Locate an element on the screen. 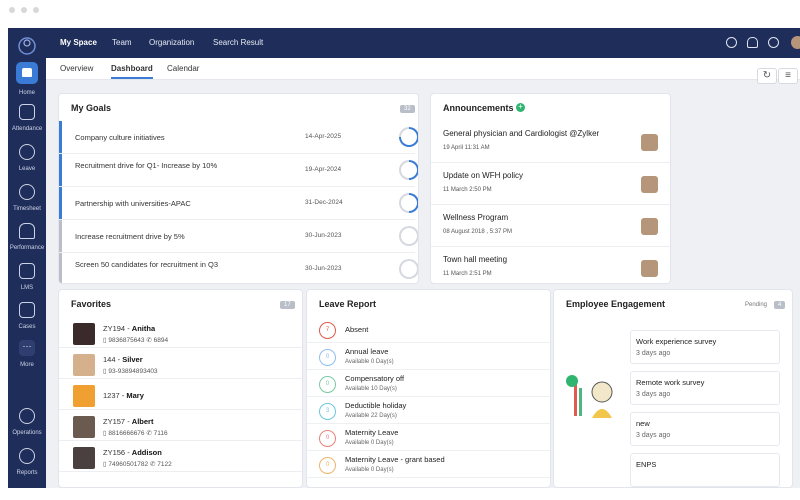 The width and height of the screenshot is (800, 500). goal-row: Company culture initiatives 14-Apr-2025 is located at coordinates (238, 137).